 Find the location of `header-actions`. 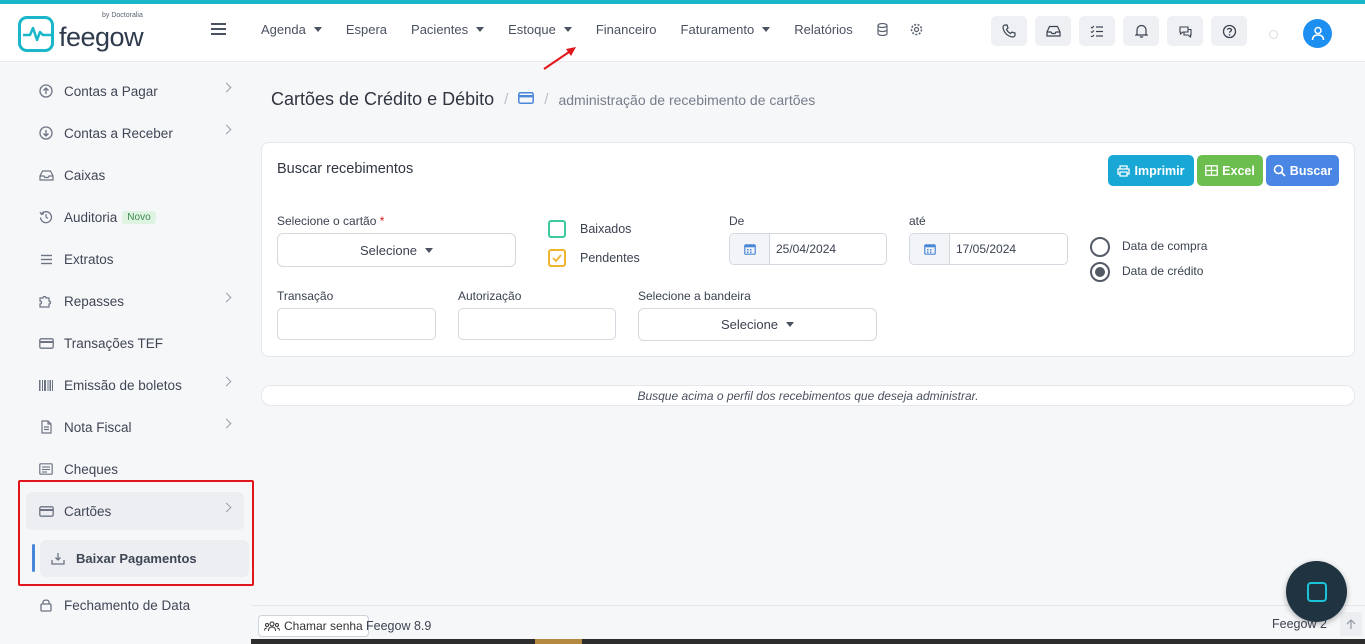

header-actions is located at coordinates (1123, 31).